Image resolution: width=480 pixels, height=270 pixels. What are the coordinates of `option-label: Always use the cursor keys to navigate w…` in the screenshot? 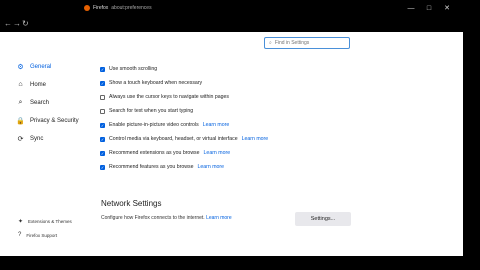 It's located at (169, 97).